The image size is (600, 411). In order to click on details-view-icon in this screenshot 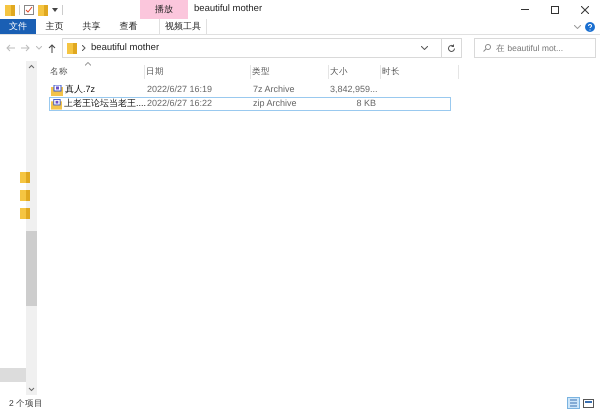, I will do `click(573, 403)`.